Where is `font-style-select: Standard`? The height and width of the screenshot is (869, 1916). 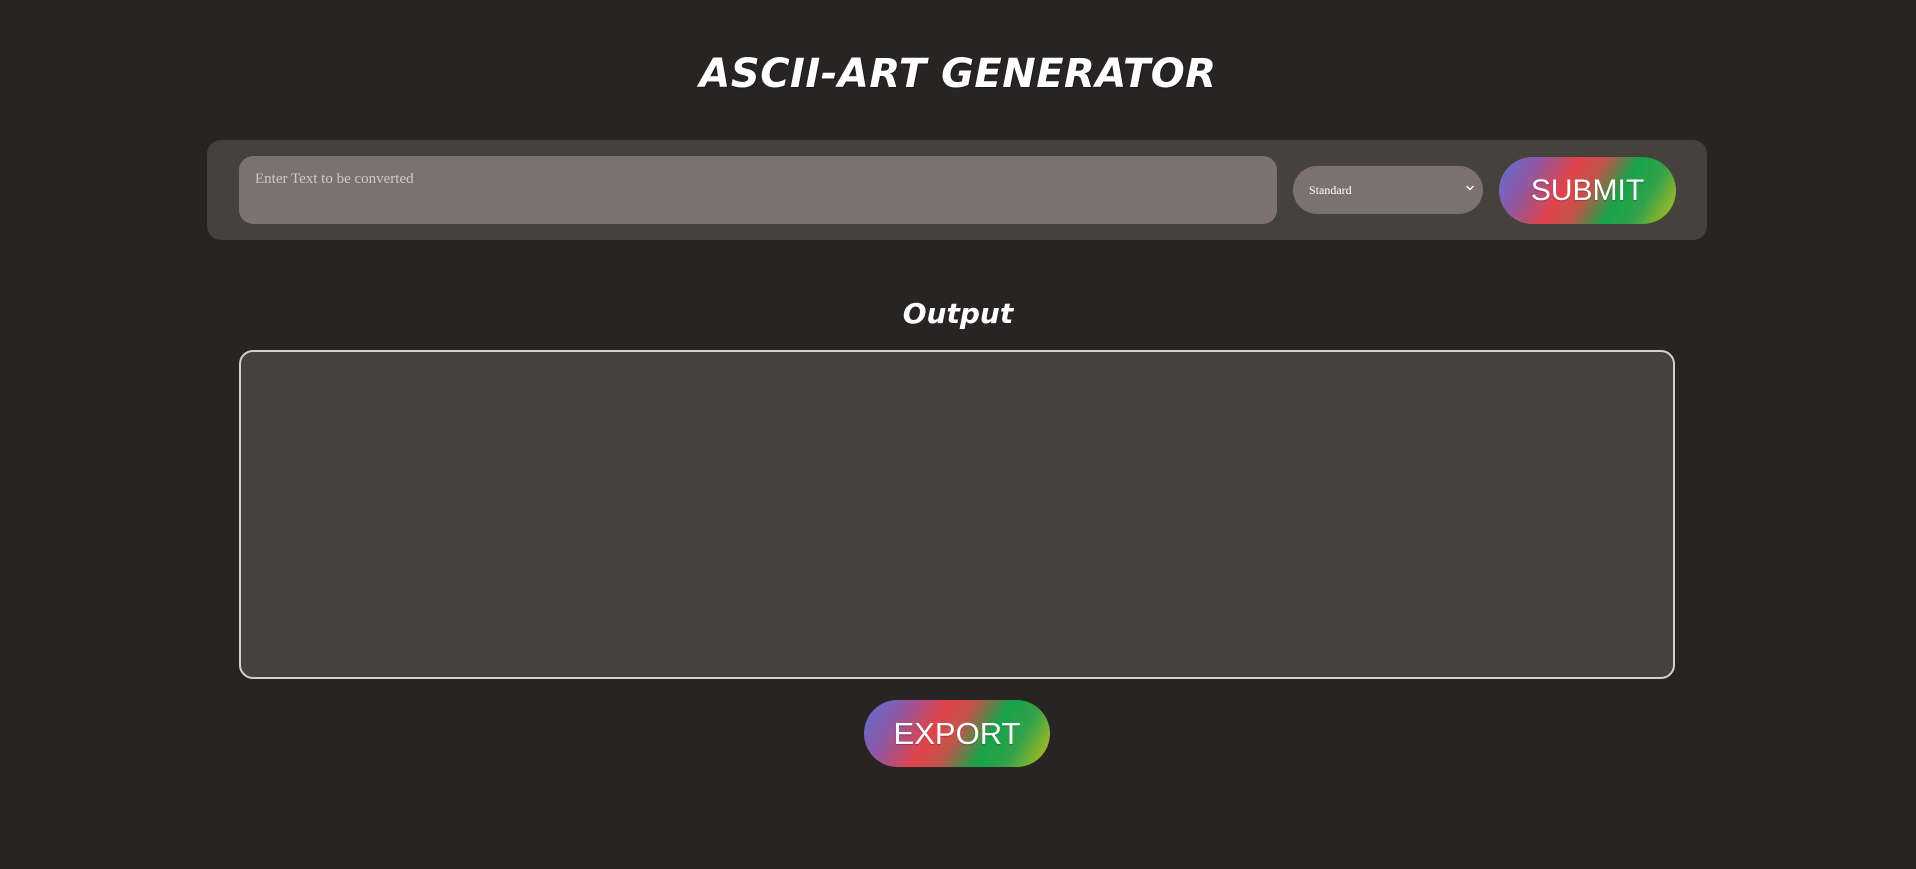
font-style-select: Standard is located at coordinates (1388, 190).